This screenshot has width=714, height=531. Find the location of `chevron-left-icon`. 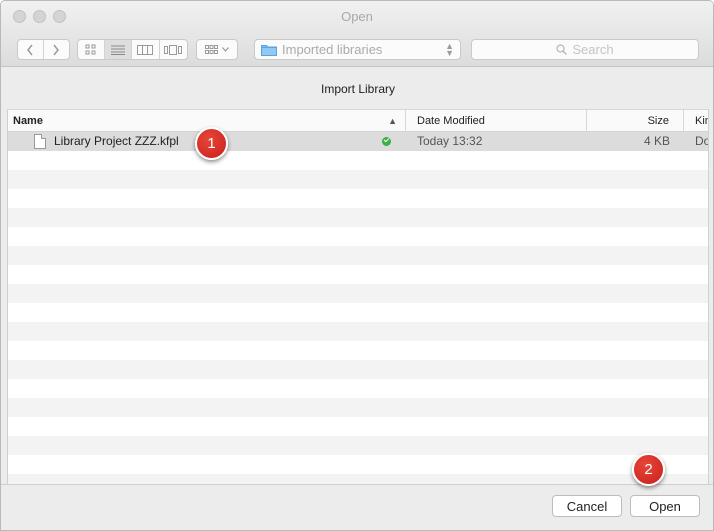

chevron-left-icon is located at coordinates (30, 49).